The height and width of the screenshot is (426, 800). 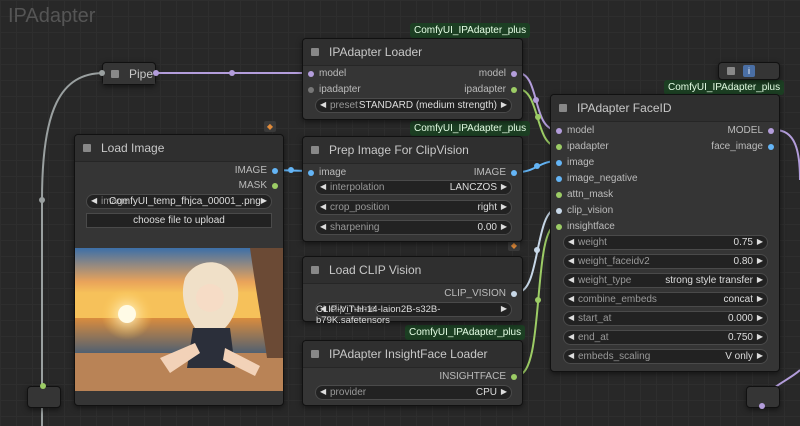 What do you see at coordinates (413, 392) in the screenshot?
I see `provider-combo: ◀ provider CPU ▶` at bounding box center [413, 392].